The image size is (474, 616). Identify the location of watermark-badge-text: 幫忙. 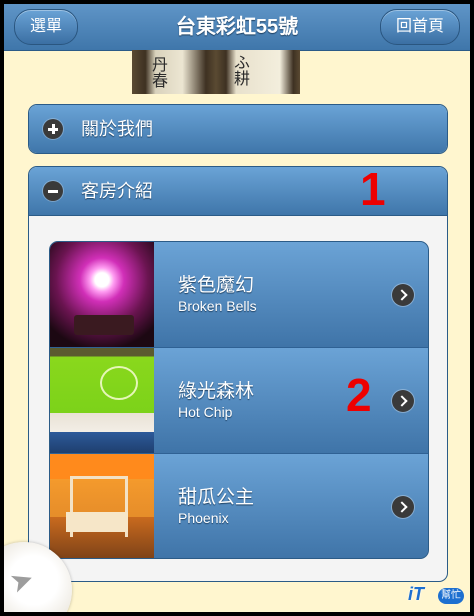
(451, 596).